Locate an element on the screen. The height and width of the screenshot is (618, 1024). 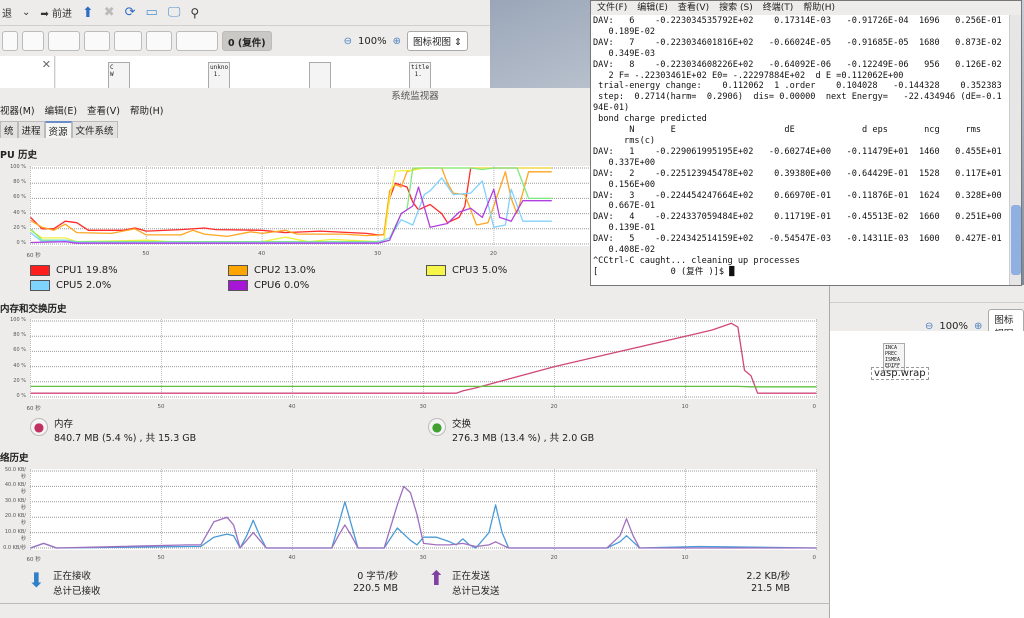
scrollbar is located at coordinates (1015, 150).